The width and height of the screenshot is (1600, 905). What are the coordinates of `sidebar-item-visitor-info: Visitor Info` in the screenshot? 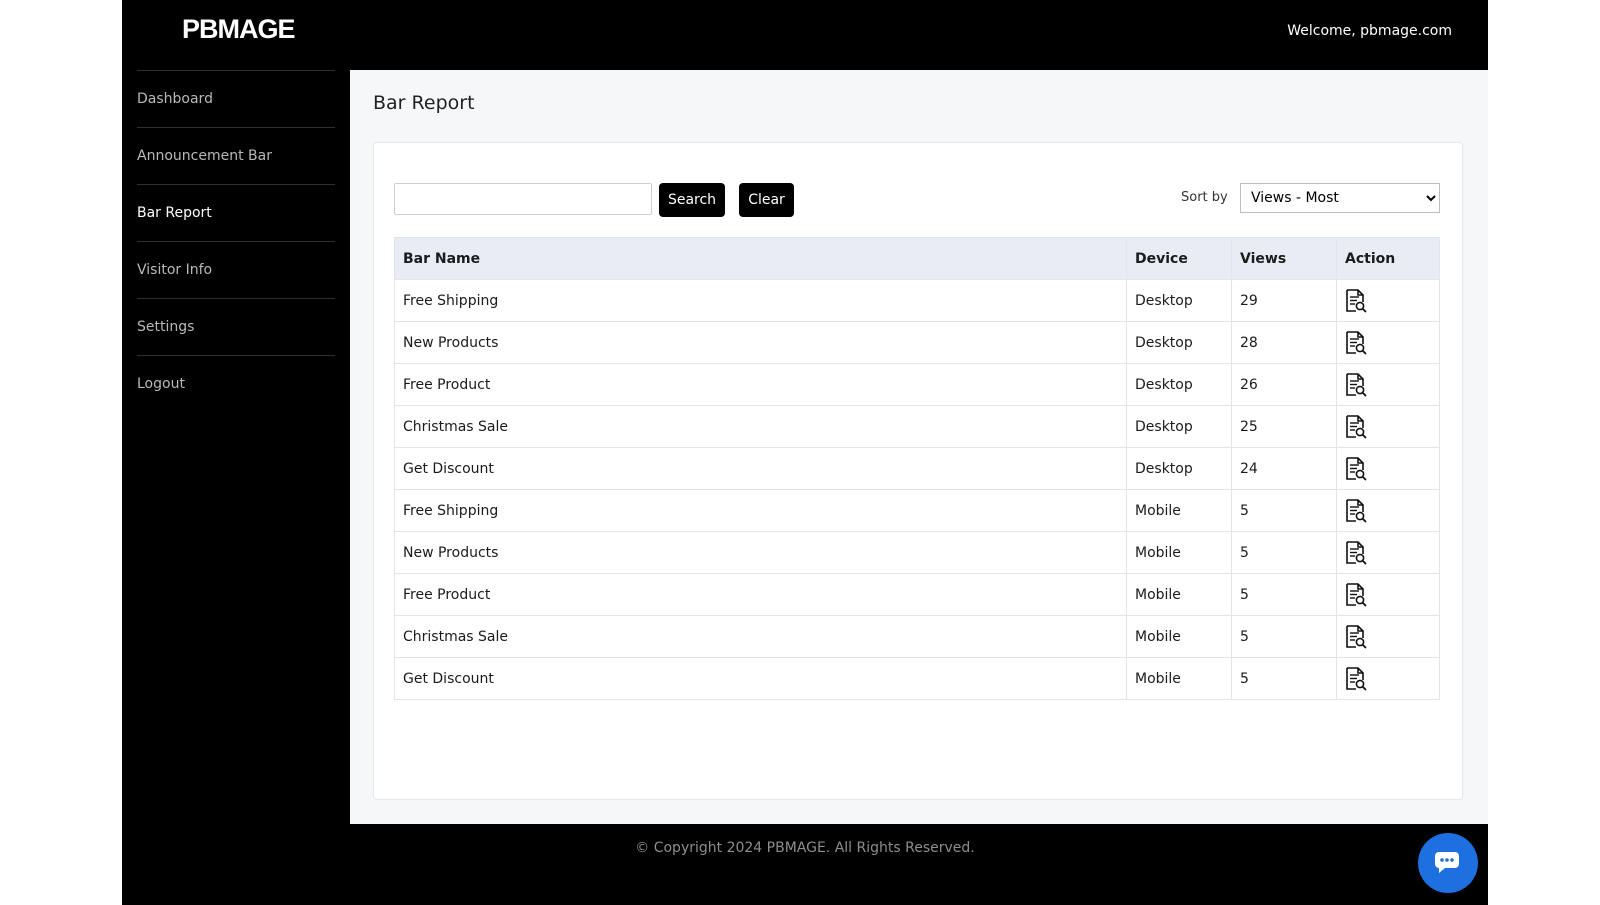 It's located at (236, 269).